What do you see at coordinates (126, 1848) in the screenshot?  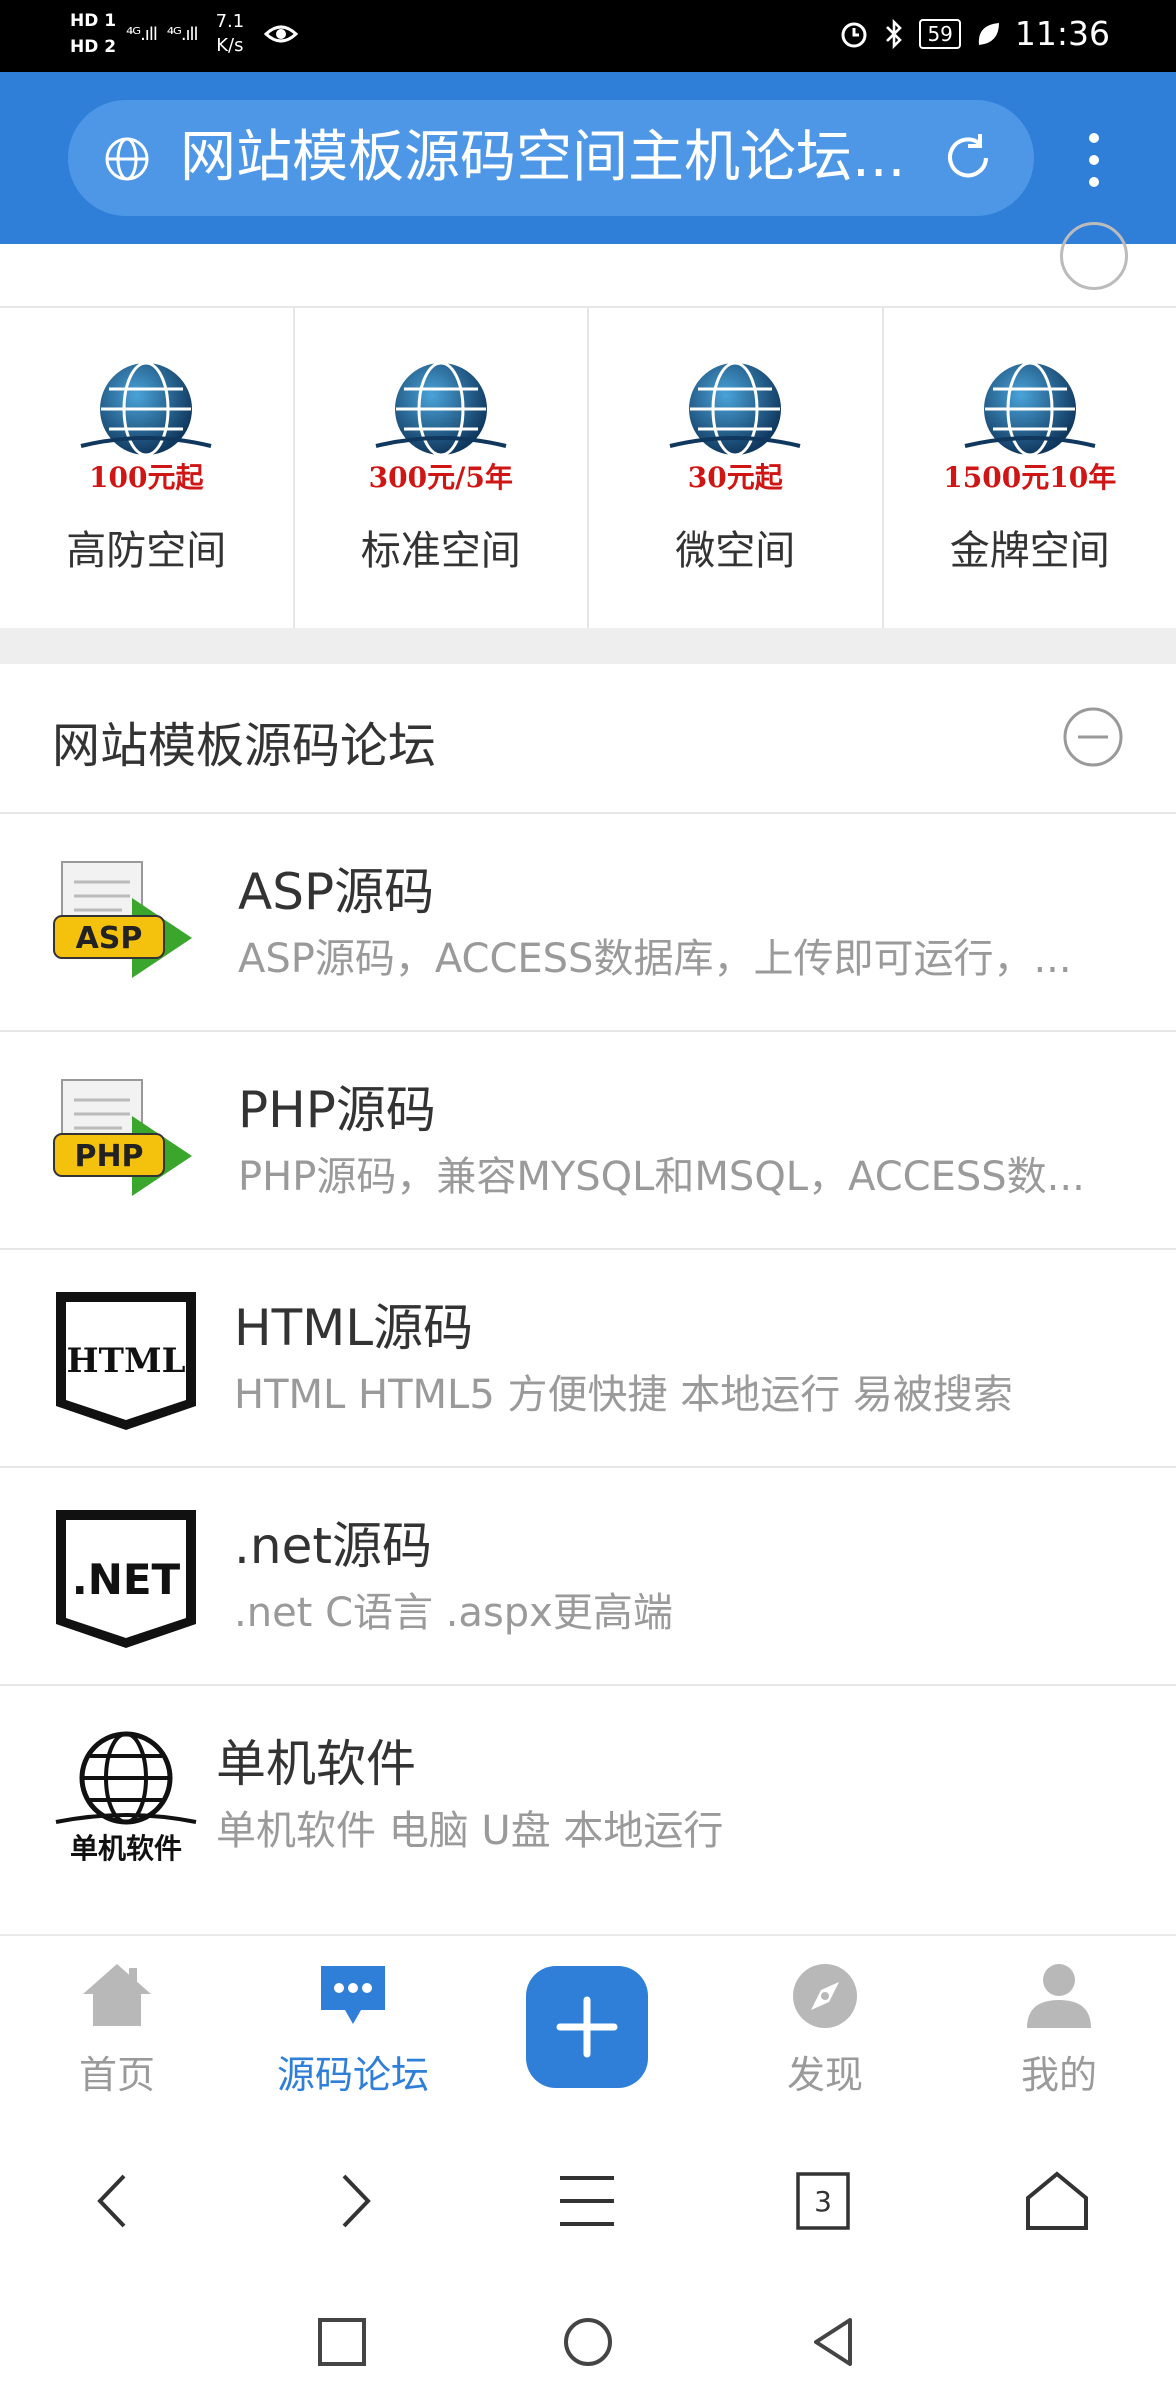 I see `software-logo-text: 单机软件` at bounding box center [126, 1848].